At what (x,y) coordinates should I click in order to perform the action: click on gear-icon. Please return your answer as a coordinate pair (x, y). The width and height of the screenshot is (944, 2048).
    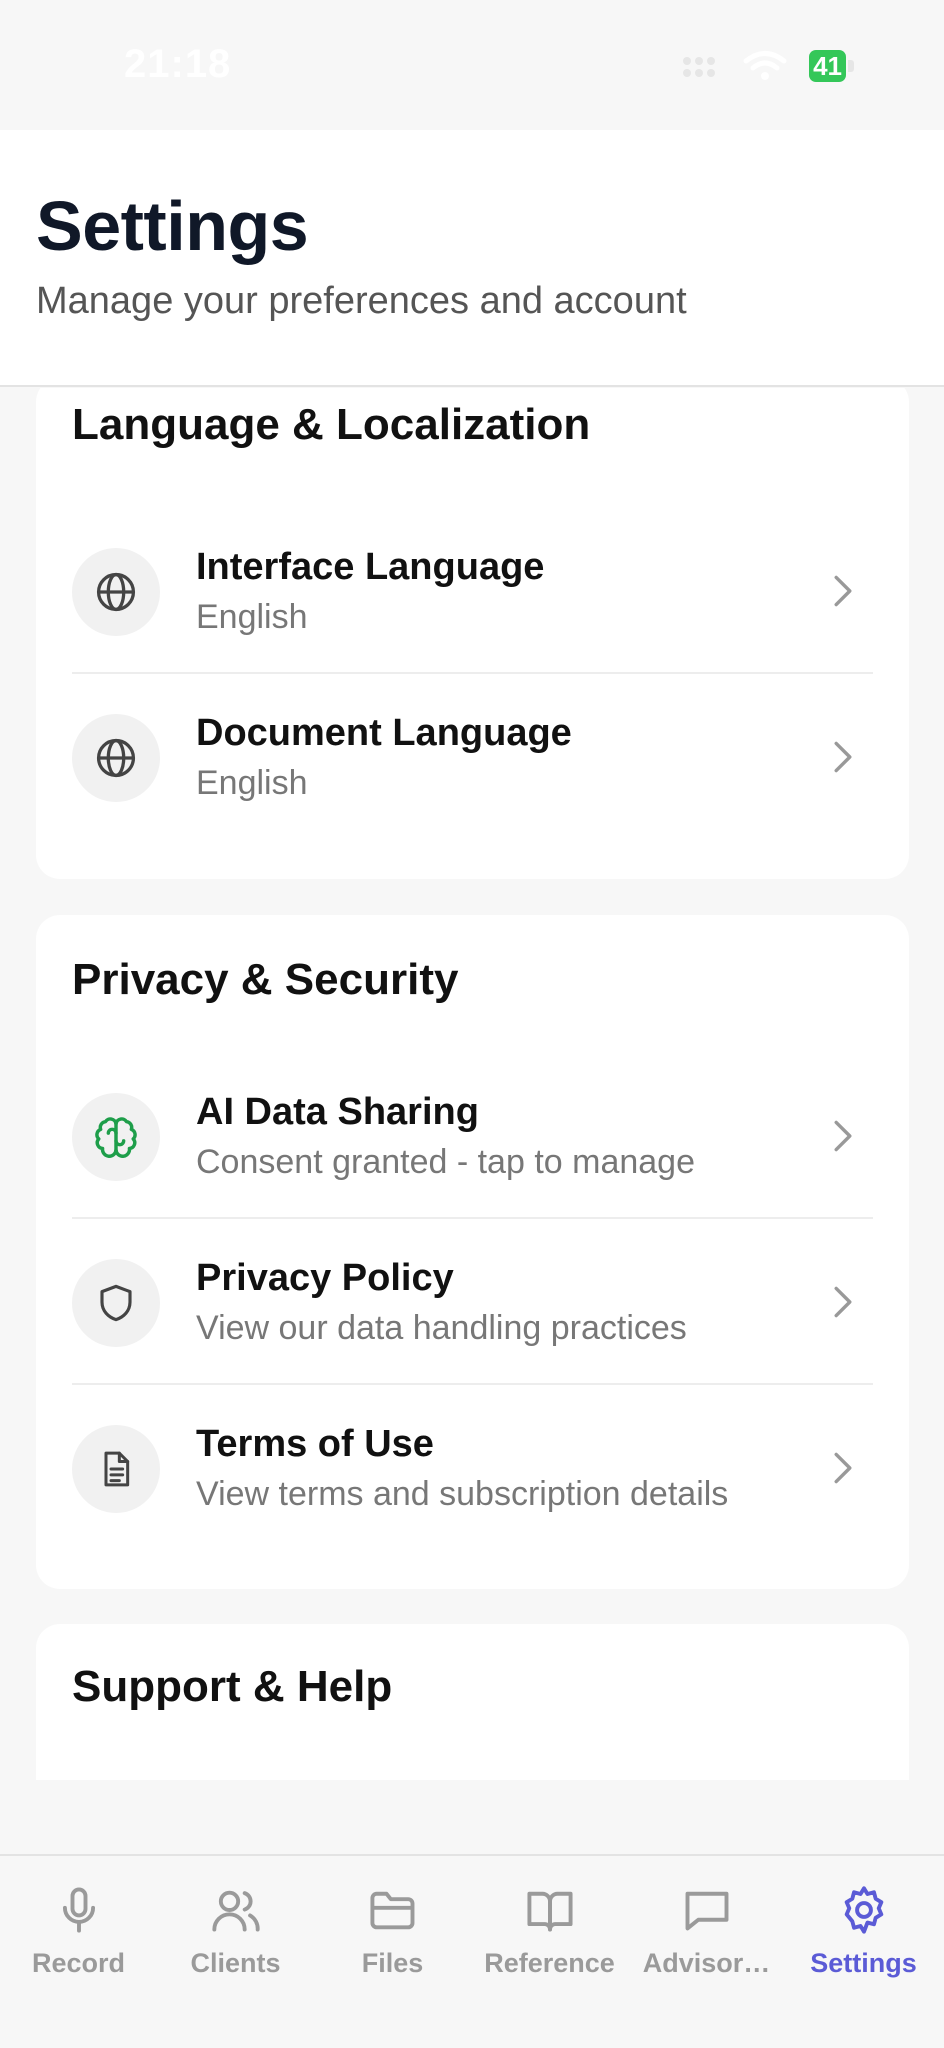
    Looking at the image, I should click on (863, 1910).